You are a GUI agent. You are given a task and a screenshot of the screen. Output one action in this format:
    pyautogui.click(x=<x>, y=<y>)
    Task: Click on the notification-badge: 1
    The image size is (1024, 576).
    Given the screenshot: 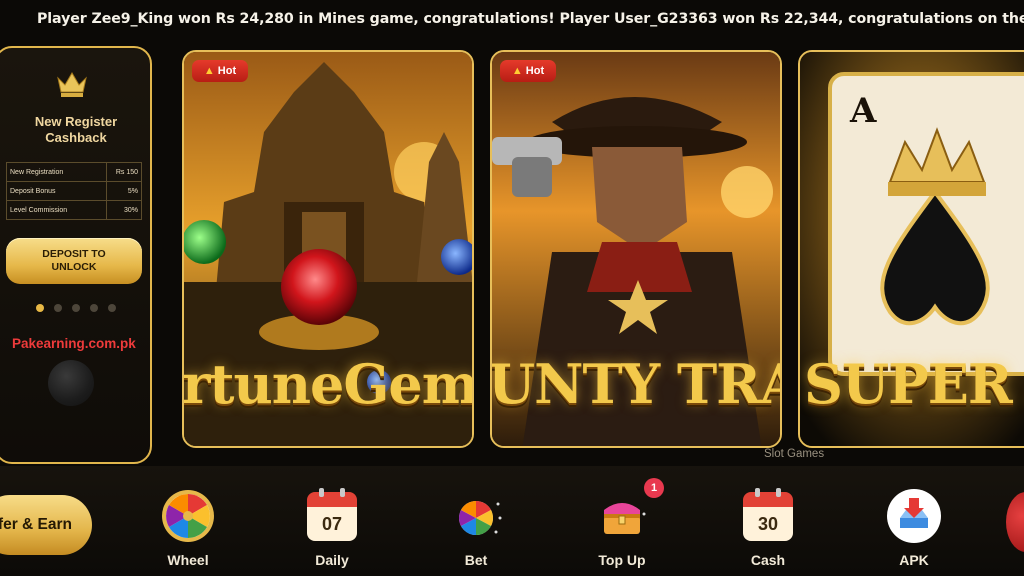 What is the action you would take?
    pyautogui.click(x=654, y=488)
    